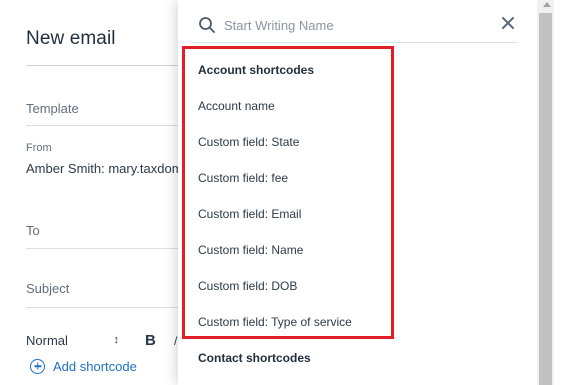  I want to click on template-field: Template, so click(52, 108).